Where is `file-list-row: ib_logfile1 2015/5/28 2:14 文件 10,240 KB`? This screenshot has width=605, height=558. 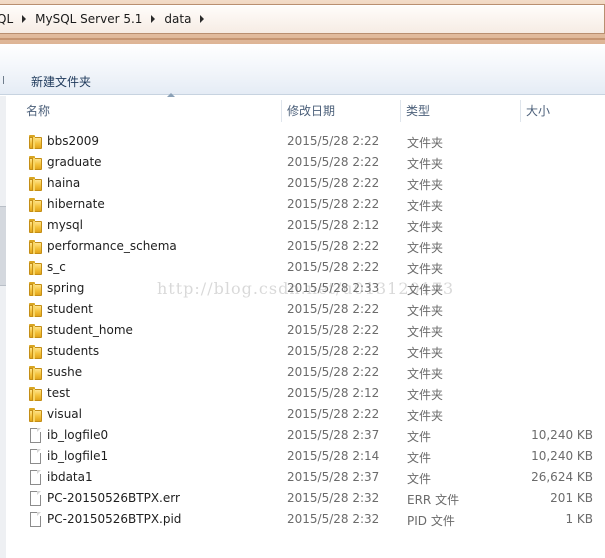
file-list-row: ib_logfile1 2015/5/28 2:14 文件 10,240 KB is located at coordinates (302, 456).